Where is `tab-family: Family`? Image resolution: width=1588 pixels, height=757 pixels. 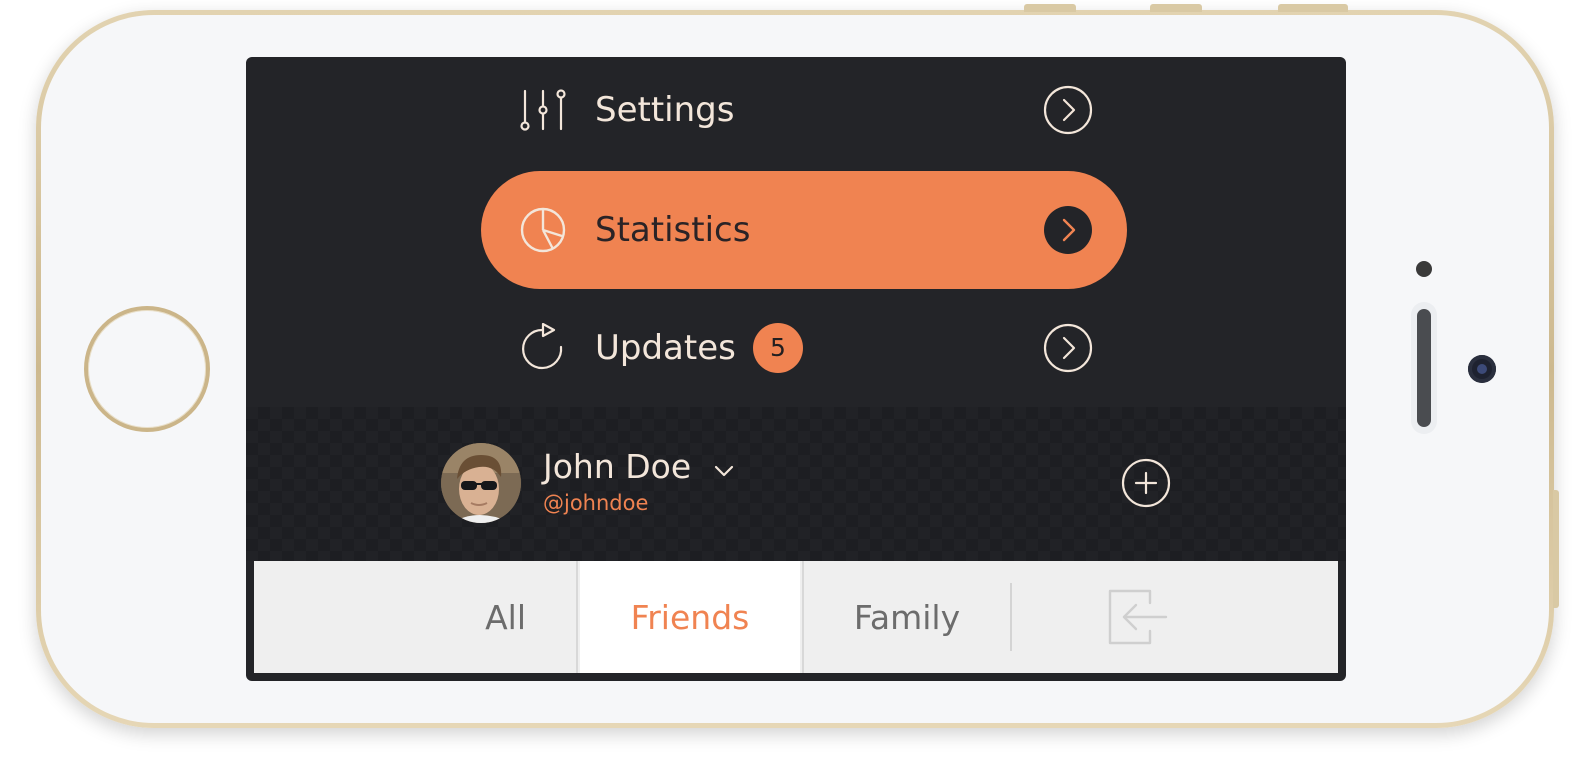
tab-family: Family is located at coordinates (906, 617).